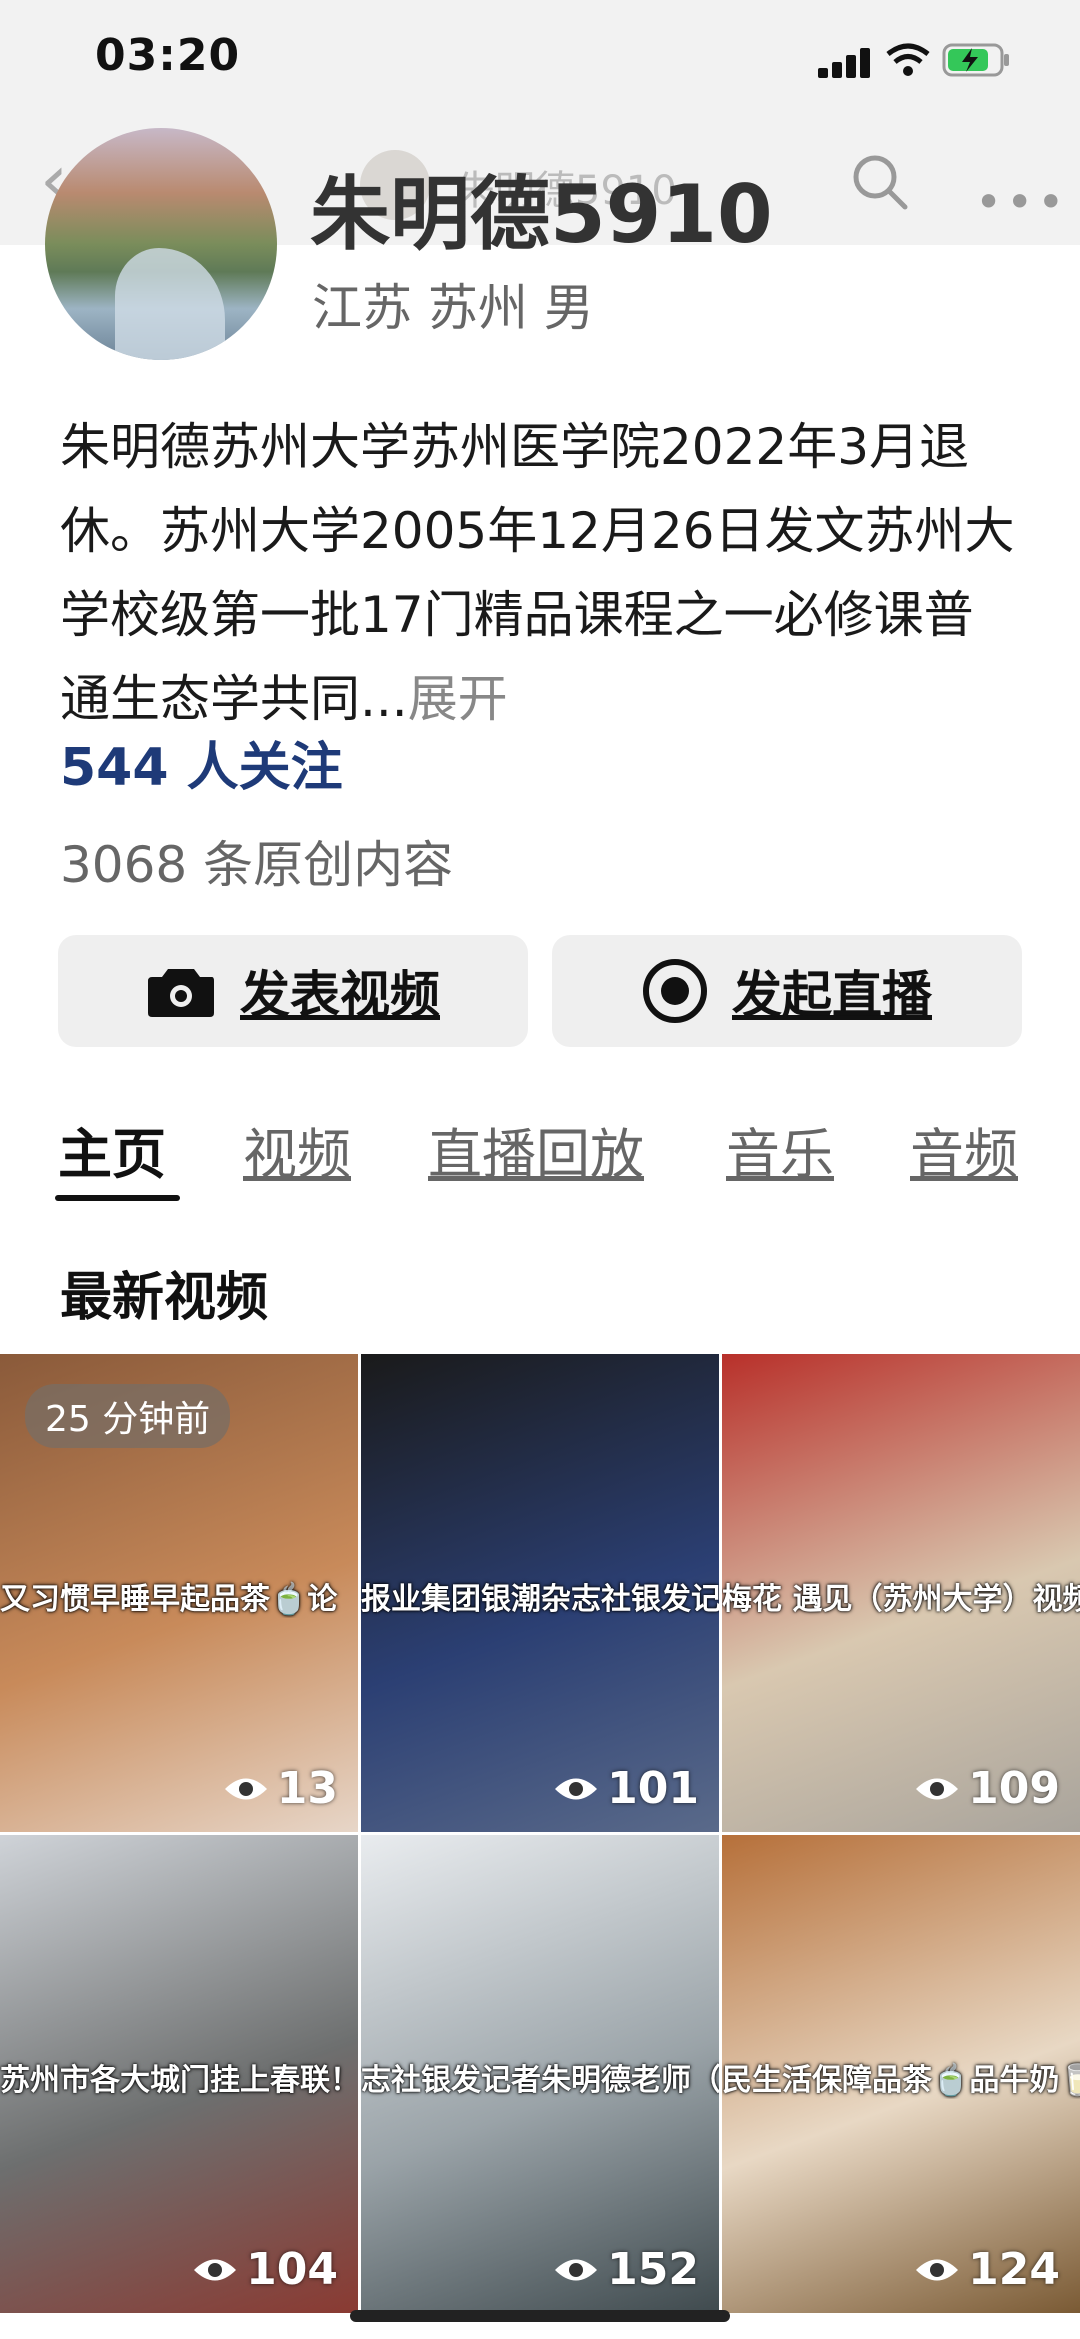  Describe the element at coordinates (179, 2080) in the screenshot. I see `video-caption: 苏州市各大城门挂上春联！` at that location.